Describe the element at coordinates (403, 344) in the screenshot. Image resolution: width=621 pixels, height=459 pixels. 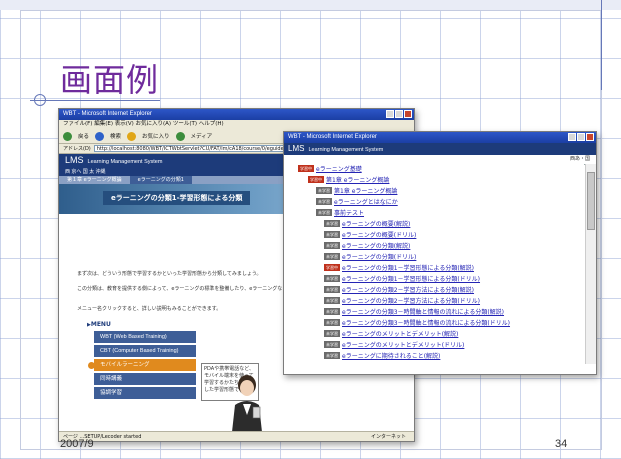
I see `toc-link: eラーニングのメリットとデメリット(ドリル)` at that location.